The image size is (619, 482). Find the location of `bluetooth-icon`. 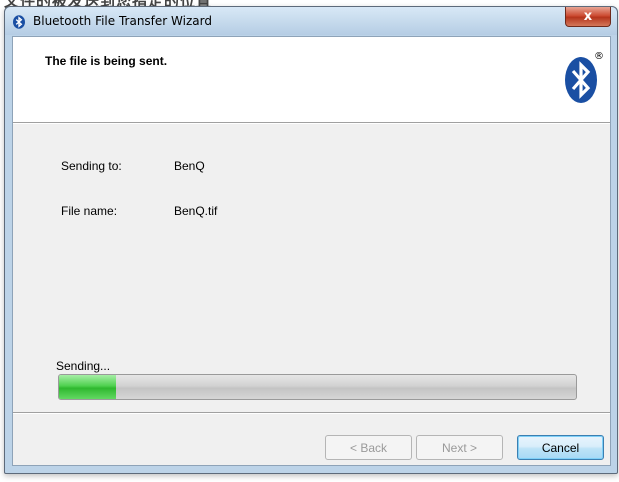

bluetooth-icon is located at coordinates (19, 22).